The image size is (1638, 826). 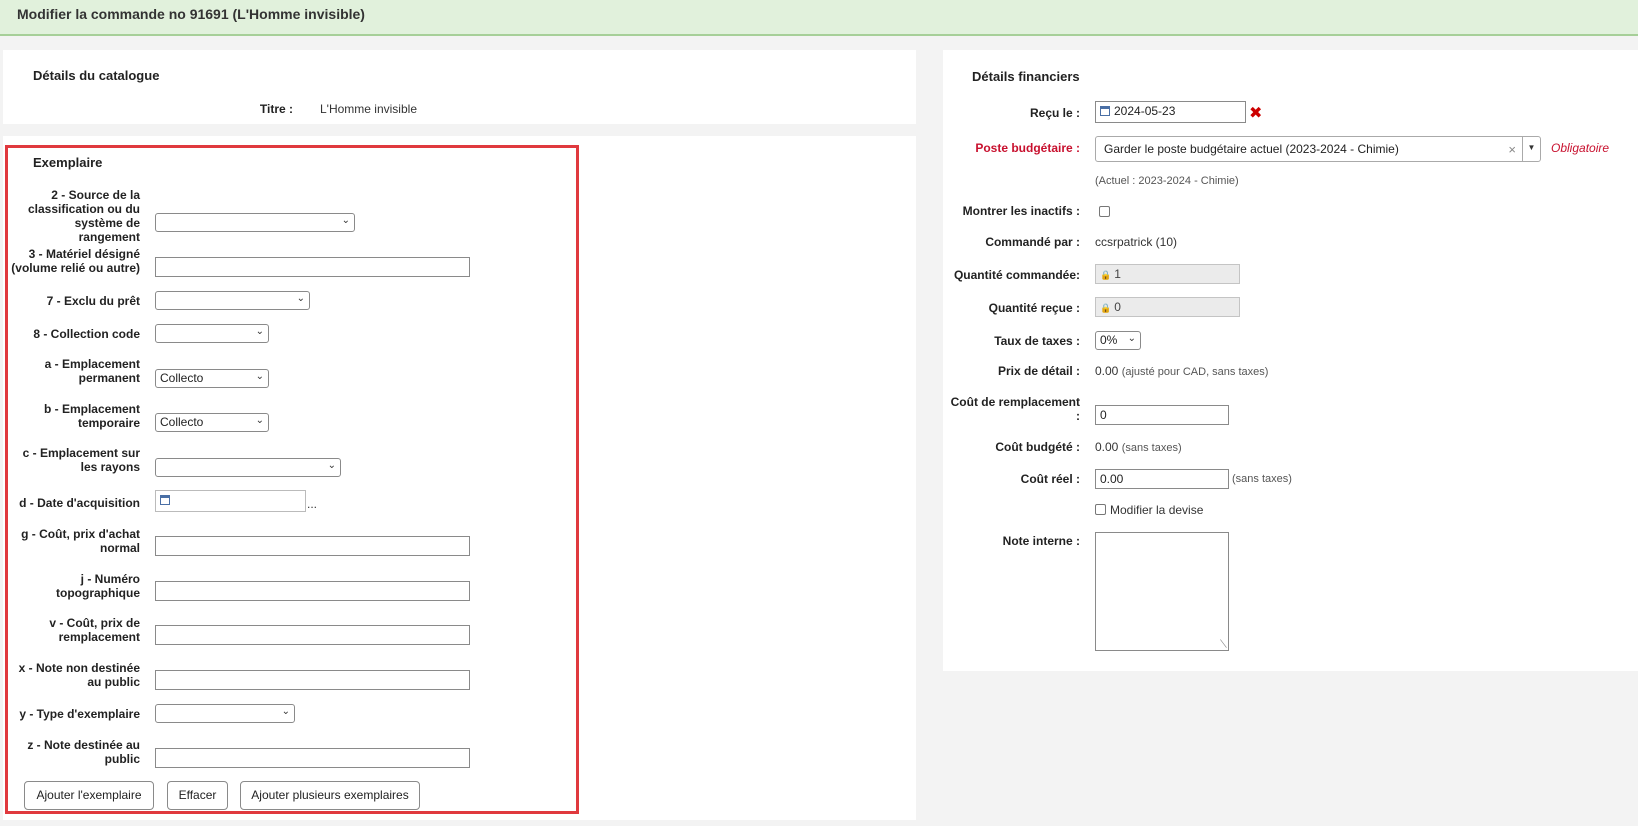 I want to click on current-budget-note: (Actuel : 2023-2024 - Chimie), so click(x=1167, y=181).